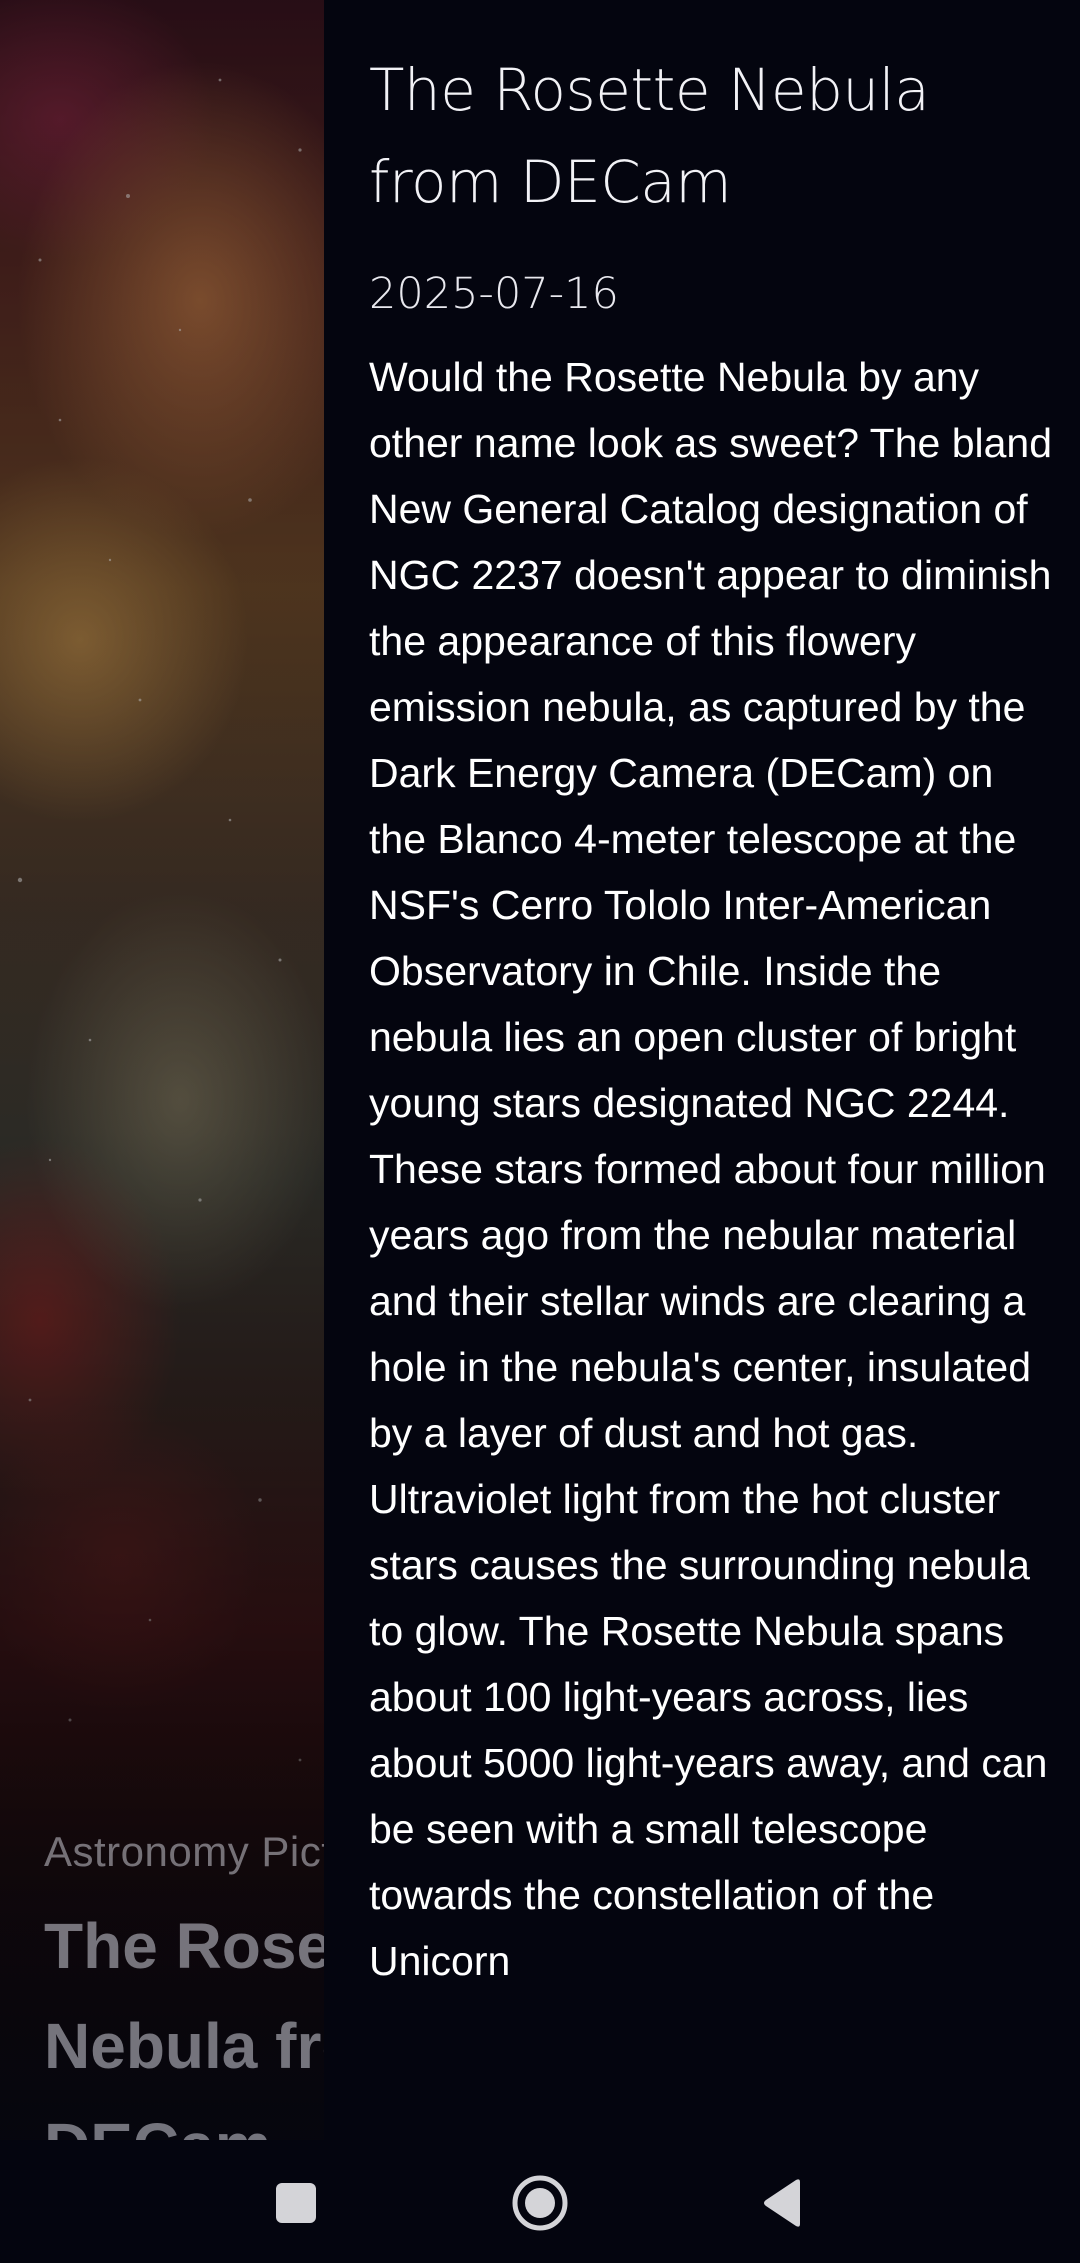 The image size is (1080, 2263). I want to click on circle-home-icon, so click(540, 2203).